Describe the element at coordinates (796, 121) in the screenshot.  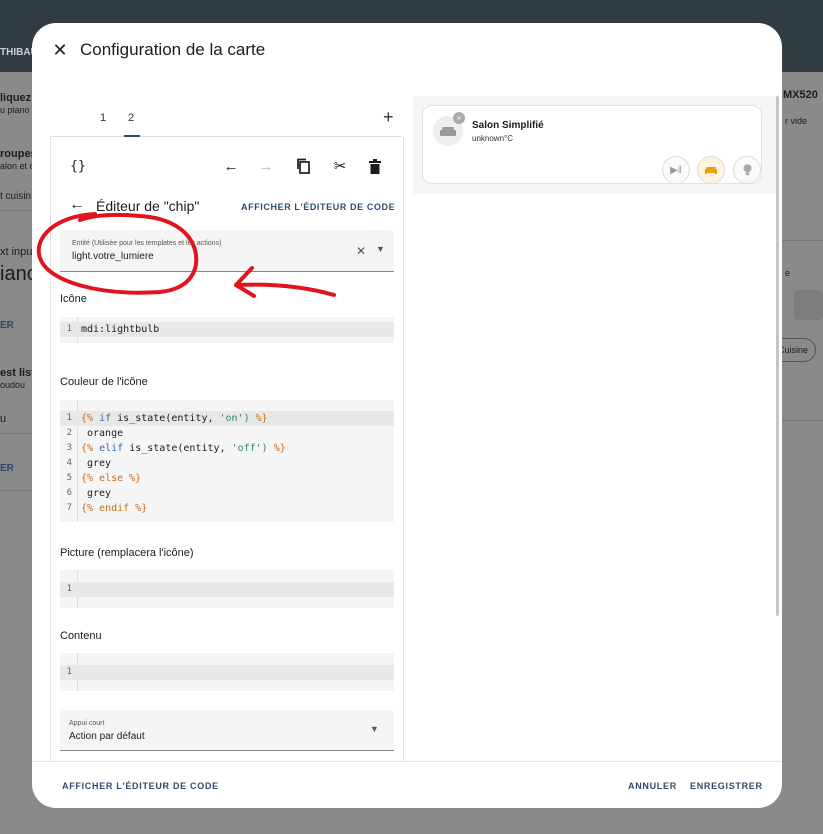
I see `bg-fragment: r vide` at that location.